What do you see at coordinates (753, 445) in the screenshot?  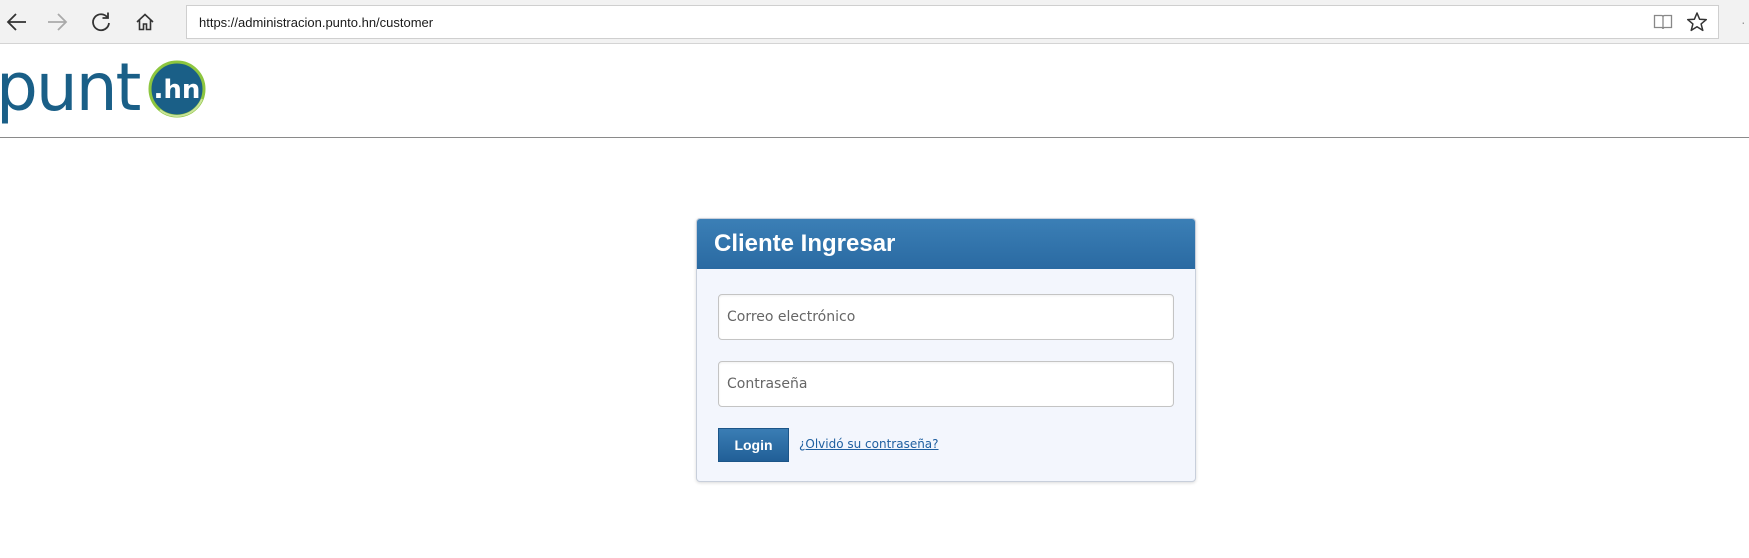 I see `login-button: Login` at bounding box center [753, 445].